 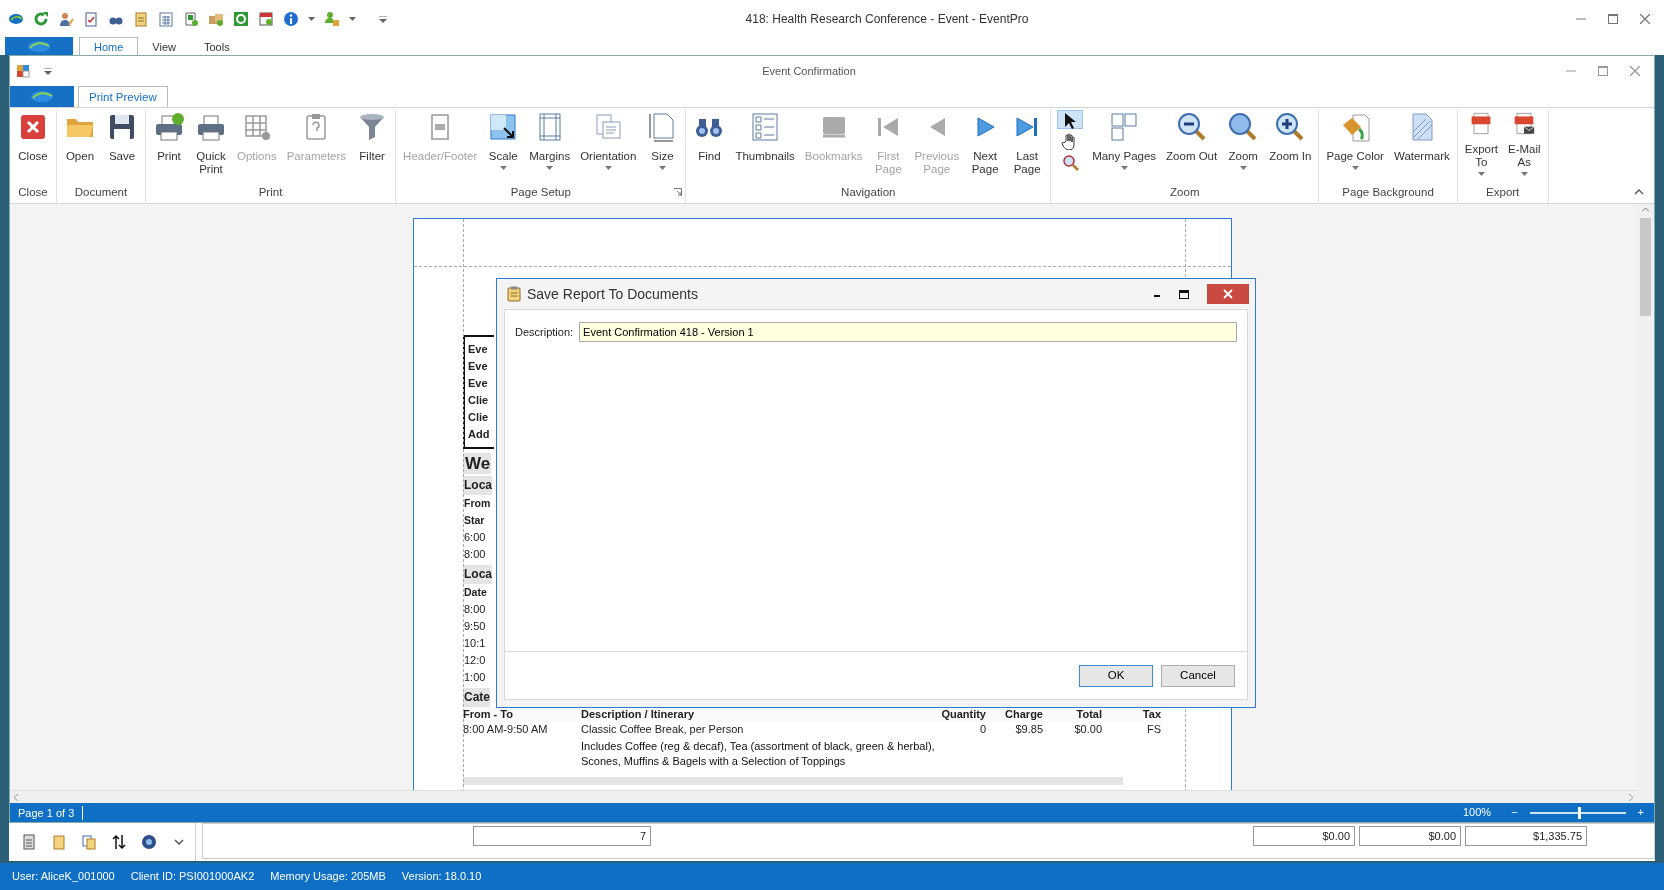 I want to click on group-label: Close, so click(x=33, y=192).